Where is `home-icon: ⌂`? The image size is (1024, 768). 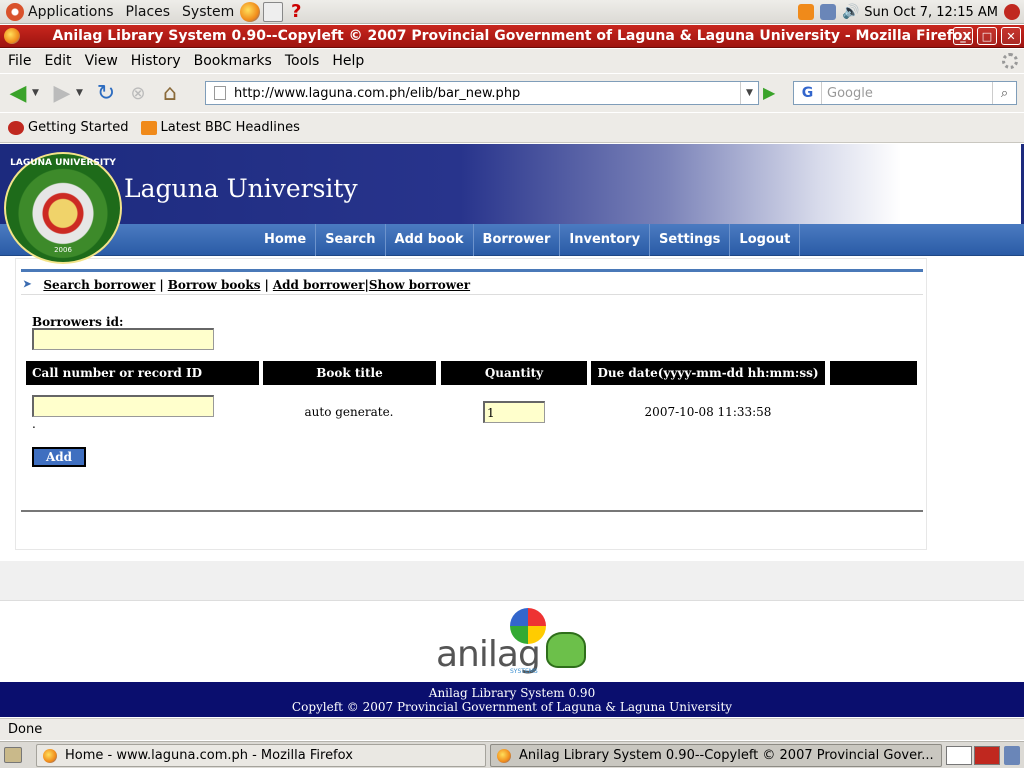
home-icon: ⌂ is located at coordinates (170, 93).